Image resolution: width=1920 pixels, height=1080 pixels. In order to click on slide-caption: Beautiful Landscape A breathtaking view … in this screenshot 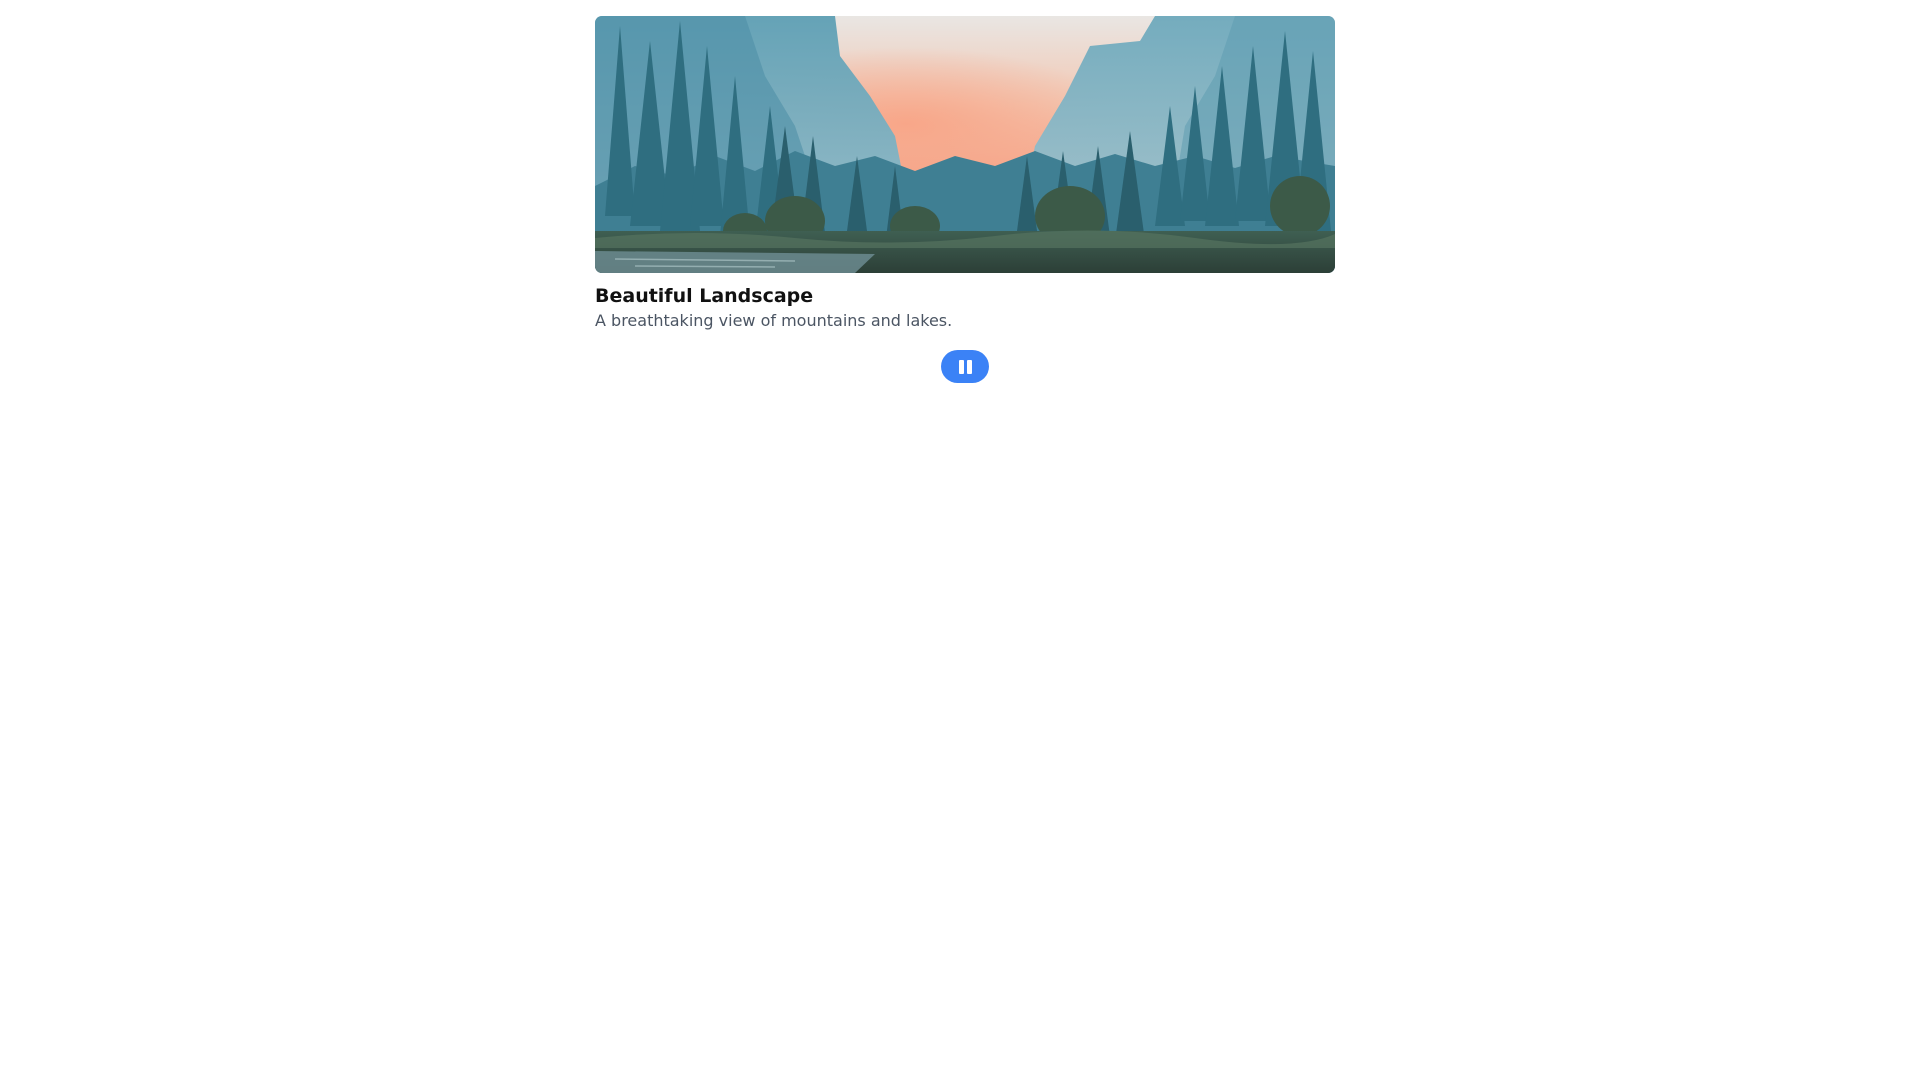, I will do `click(965, 308)`.